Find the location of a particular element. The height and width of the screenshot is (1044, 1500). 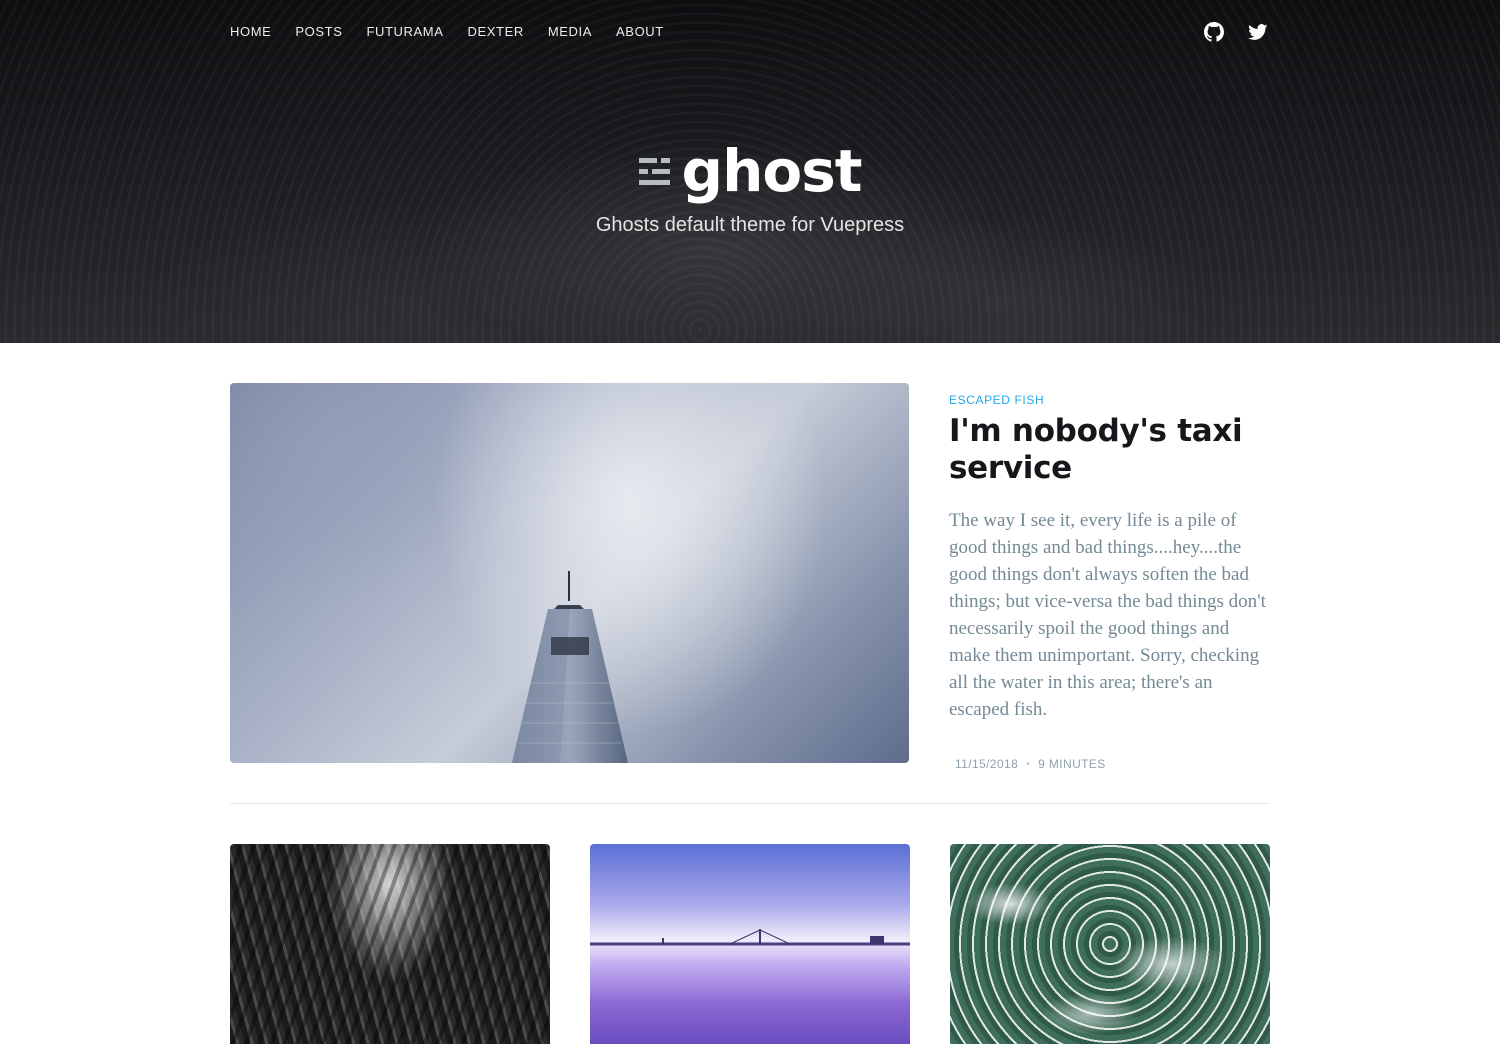

github-icon is located at coordinates (1214, 32).